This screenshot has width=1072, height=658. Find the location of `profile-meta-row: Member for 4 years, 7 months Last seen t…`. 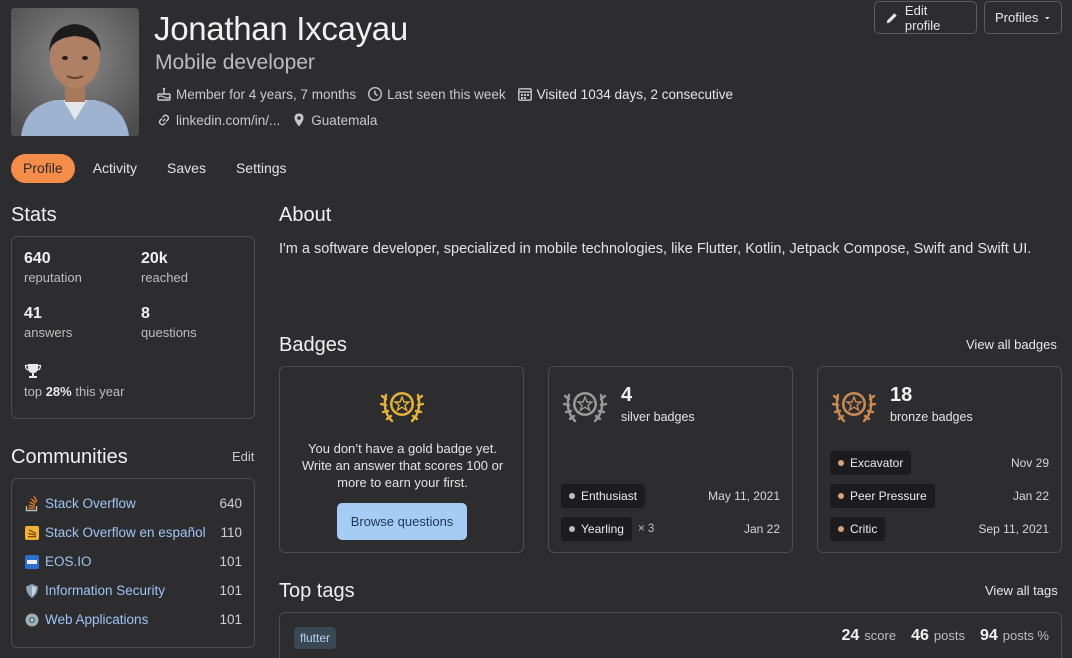

profile-meta-row: Member for 4 years, 7 months Last seen t… is located at coordinates (447, 94).